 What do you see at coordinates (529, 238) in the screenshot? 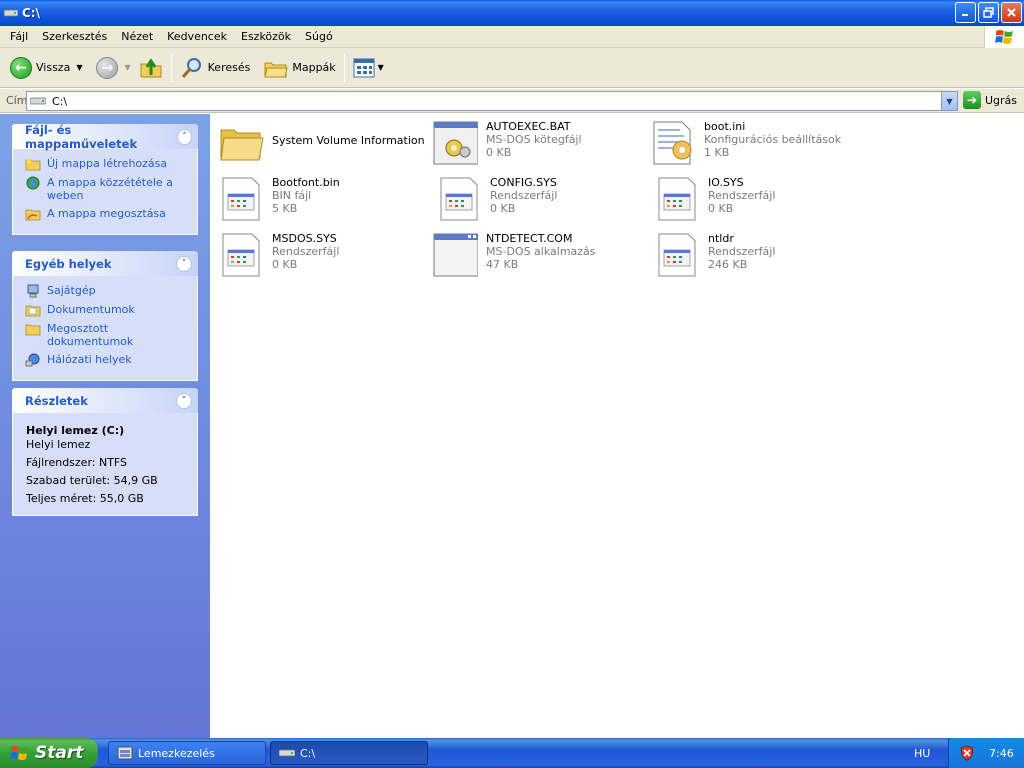
I see `file-name: NTDETECT.COM` at bounding box center [529, 238].